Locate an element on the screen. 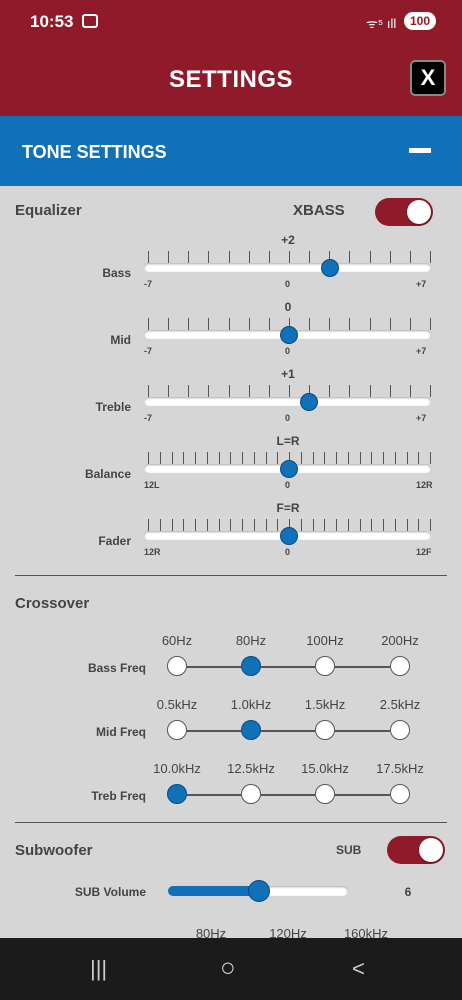 The height and width of the screenshot is (1000, 462). slider-label: Mid is located at coordinates (120, 340).